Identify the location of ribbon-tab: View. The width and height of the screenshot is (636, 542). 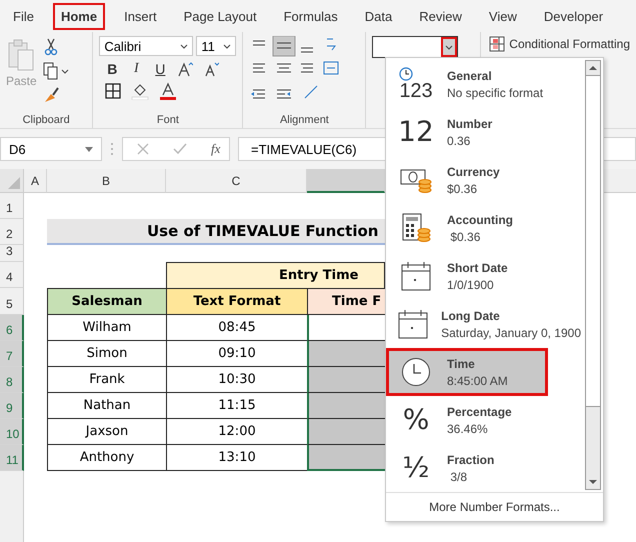
(502, 16).